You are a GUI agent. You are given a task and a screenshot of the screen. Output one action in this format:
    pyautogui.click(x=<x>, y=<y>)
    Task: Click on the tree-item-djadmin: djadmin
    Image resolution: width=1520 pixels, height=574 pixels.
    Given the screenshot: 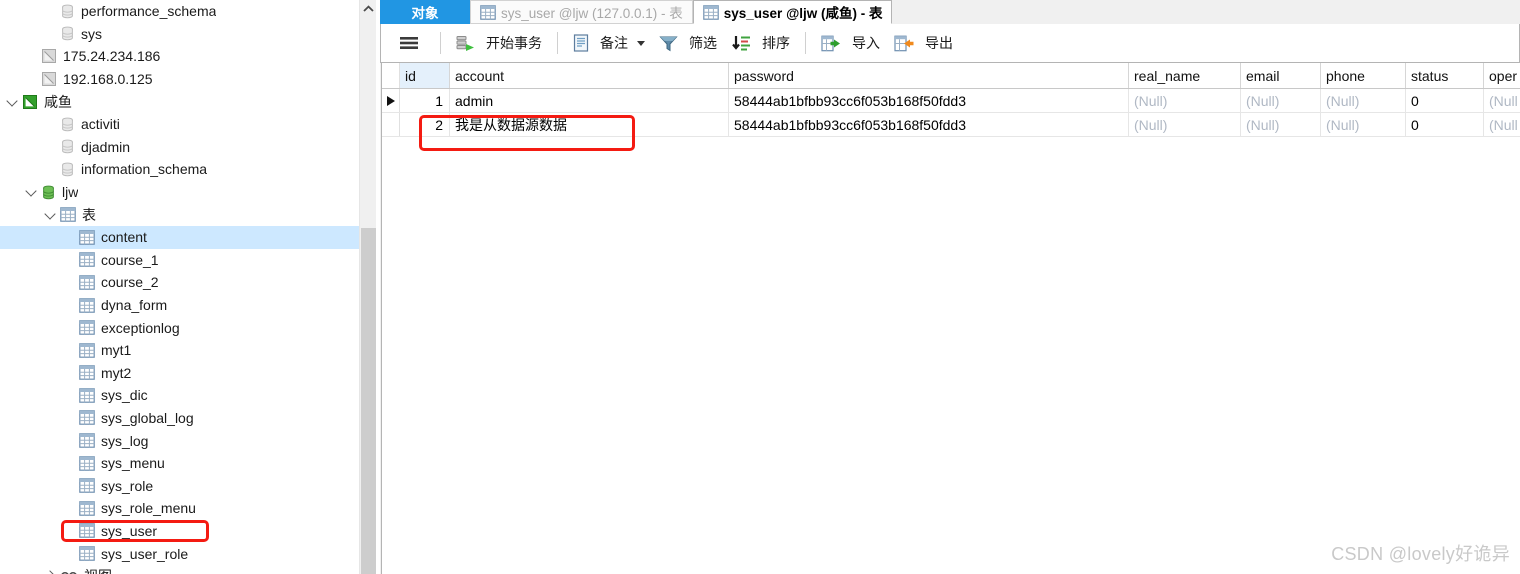 What is the action you would take?
    pyautogui.click(x=179, y=147)
    